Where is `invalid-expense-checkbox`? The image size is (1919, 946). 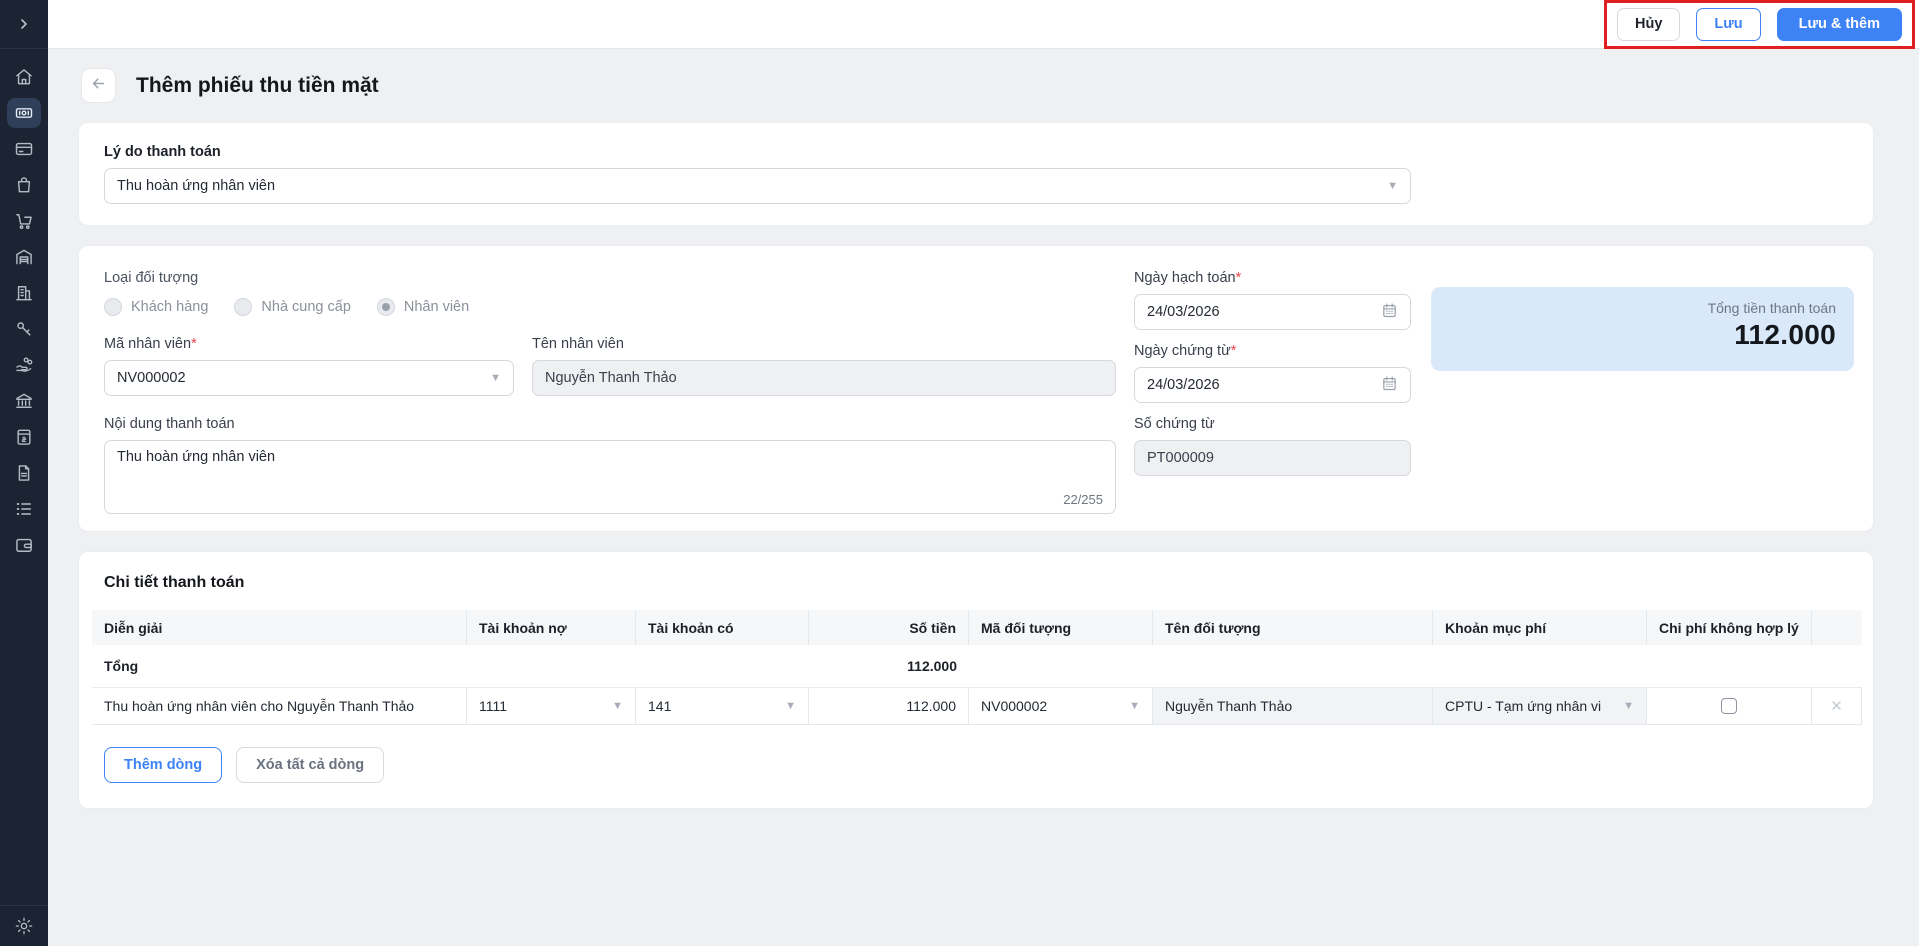 invalid-expense-checkbox is located at coordinates (1729, 706).